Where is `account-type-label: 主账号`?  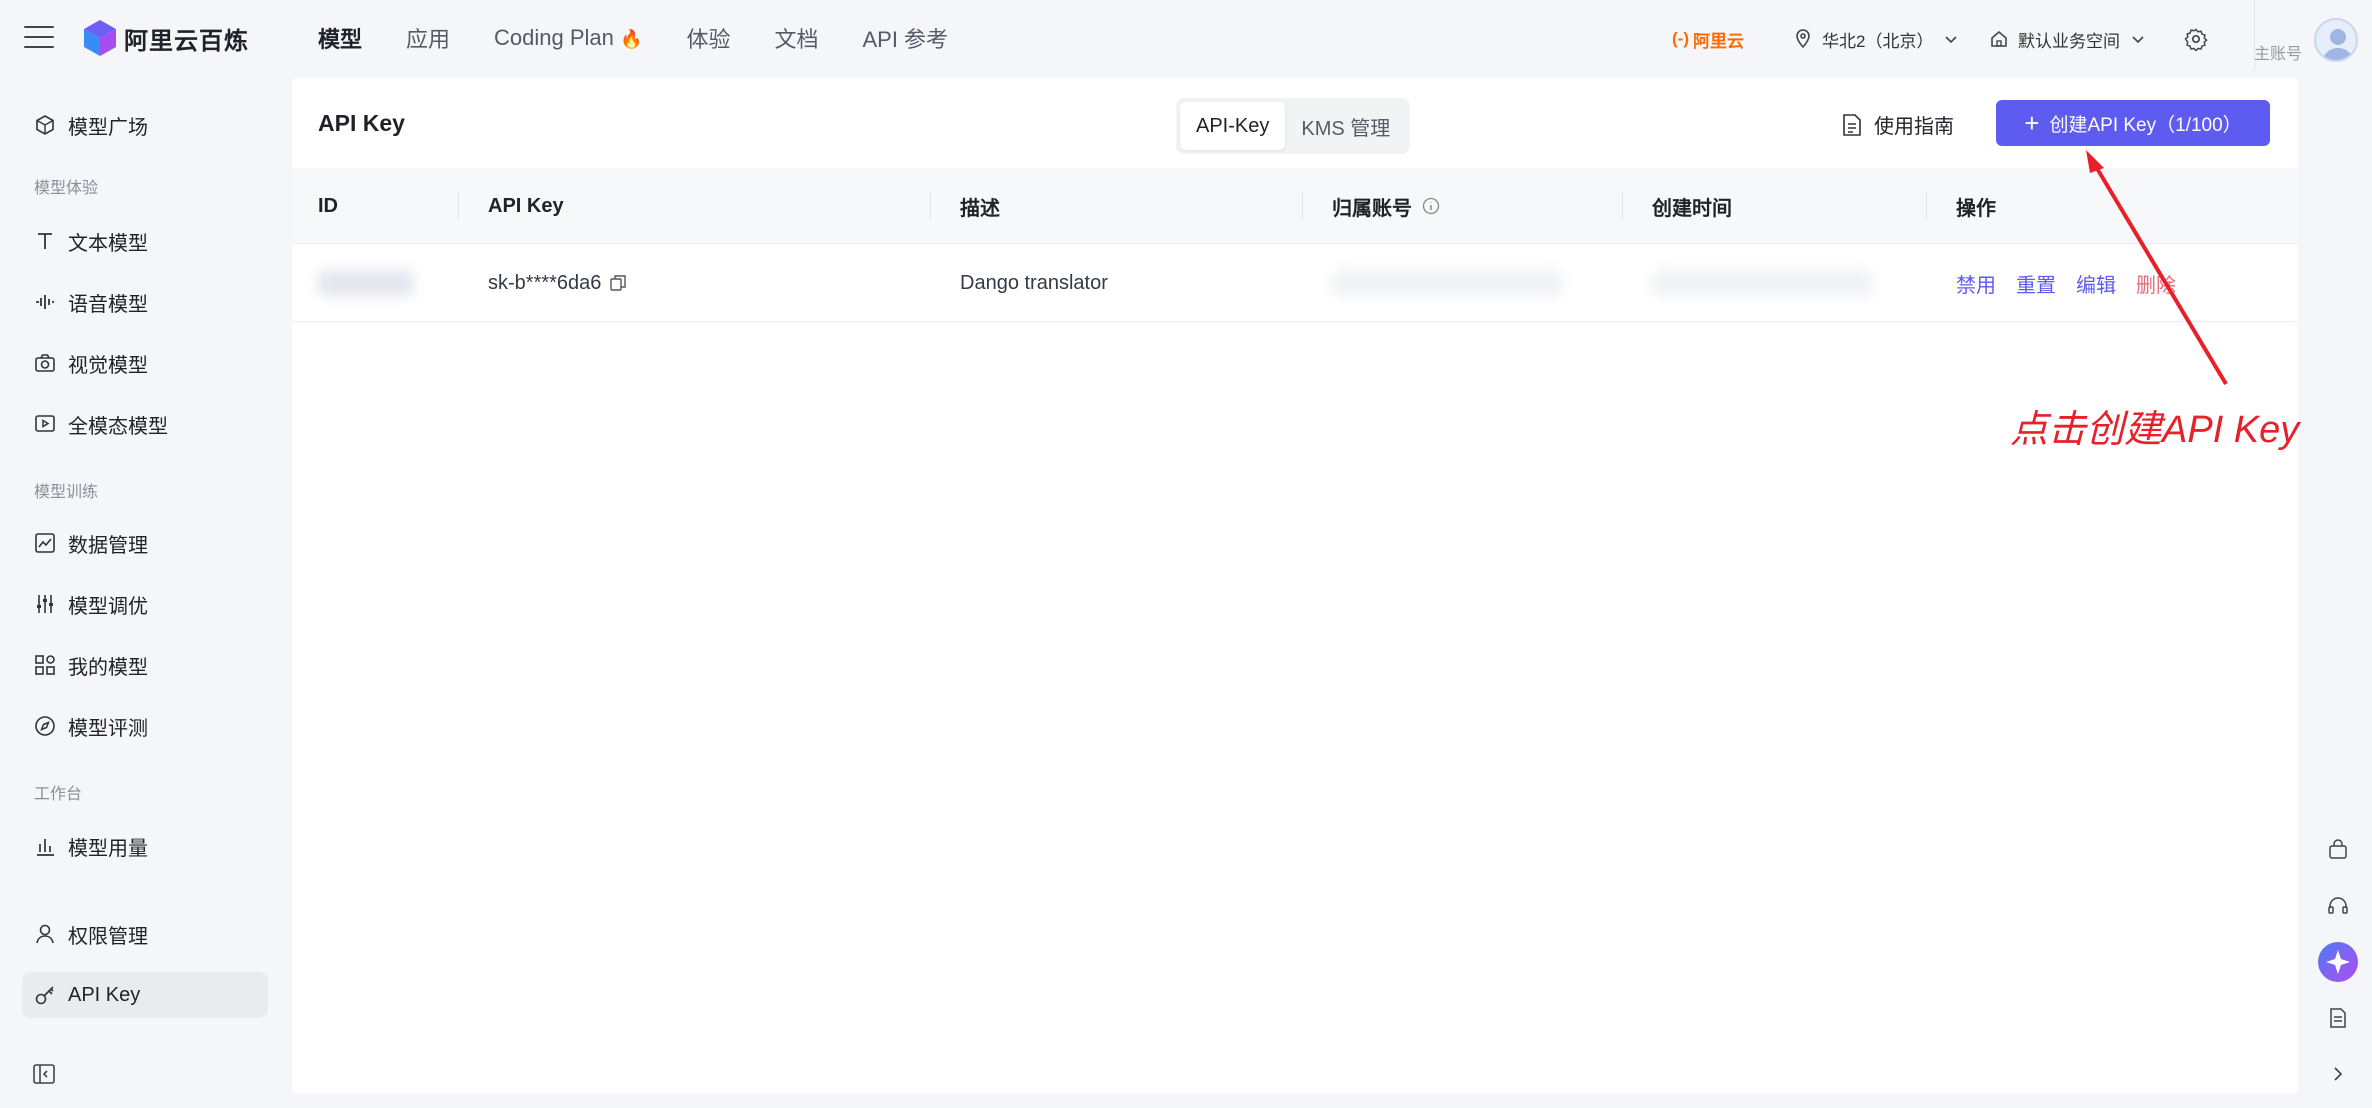
account-type-label: 主账号 is located at coordinates (2278, 54).